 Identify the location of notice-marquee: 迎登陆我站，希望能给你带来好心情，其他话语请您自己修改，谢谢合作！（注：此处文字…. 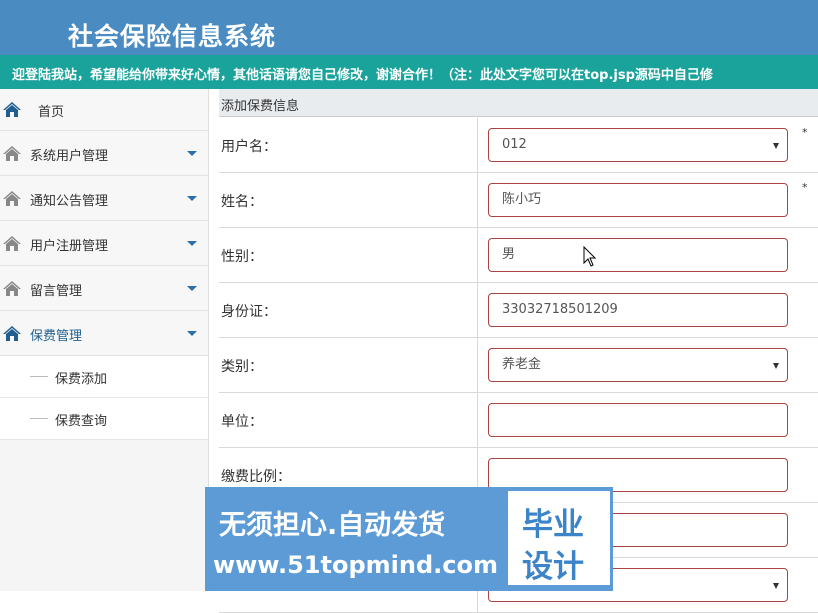
(409, 72).